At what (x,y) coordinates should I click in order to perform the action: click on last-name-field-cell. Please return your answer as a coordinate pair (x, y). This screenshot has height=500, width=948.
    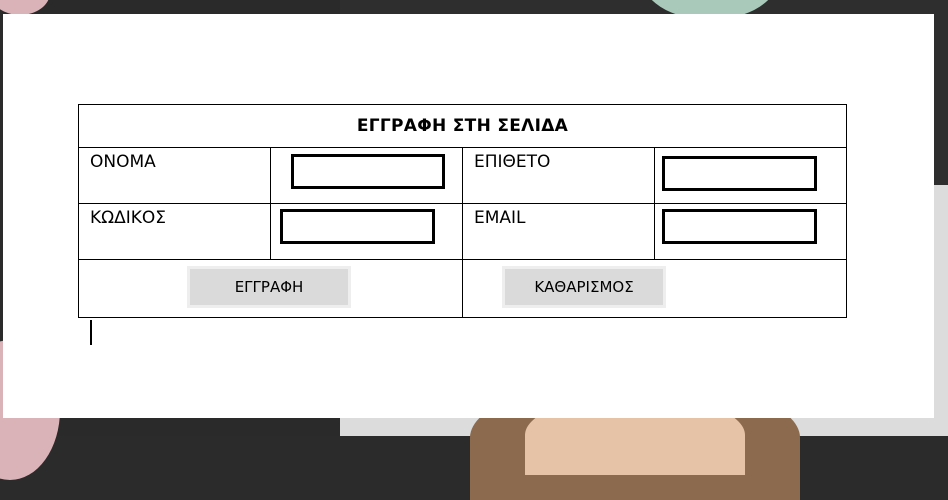
    Looking at the image, I should click on (750, 175).